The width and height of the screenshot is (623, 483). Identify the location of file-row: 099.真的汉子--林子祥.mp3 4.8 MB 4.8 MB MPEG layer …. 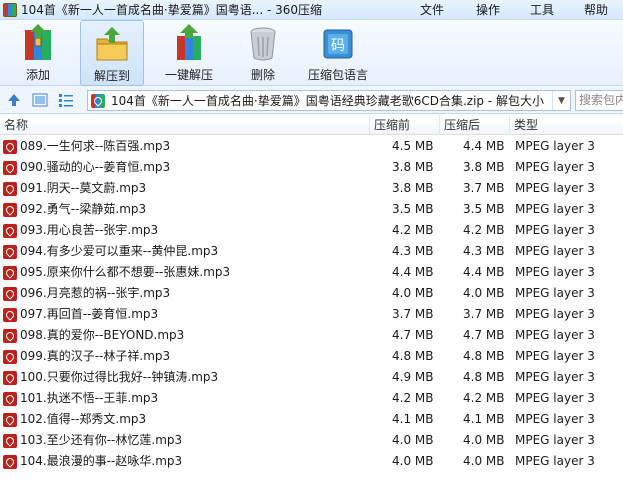
(311, 356).